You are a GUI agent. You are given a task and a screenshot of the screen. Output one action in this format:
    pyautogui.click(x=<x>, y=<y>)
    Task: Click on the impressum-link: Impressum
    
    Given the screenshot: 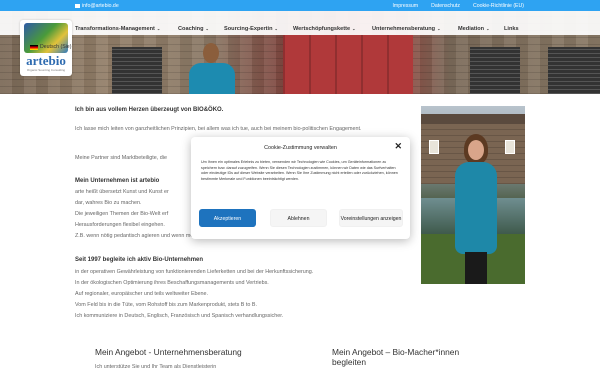 What is the action you would take?
    pyautogui.click(x=405, y=6)
    